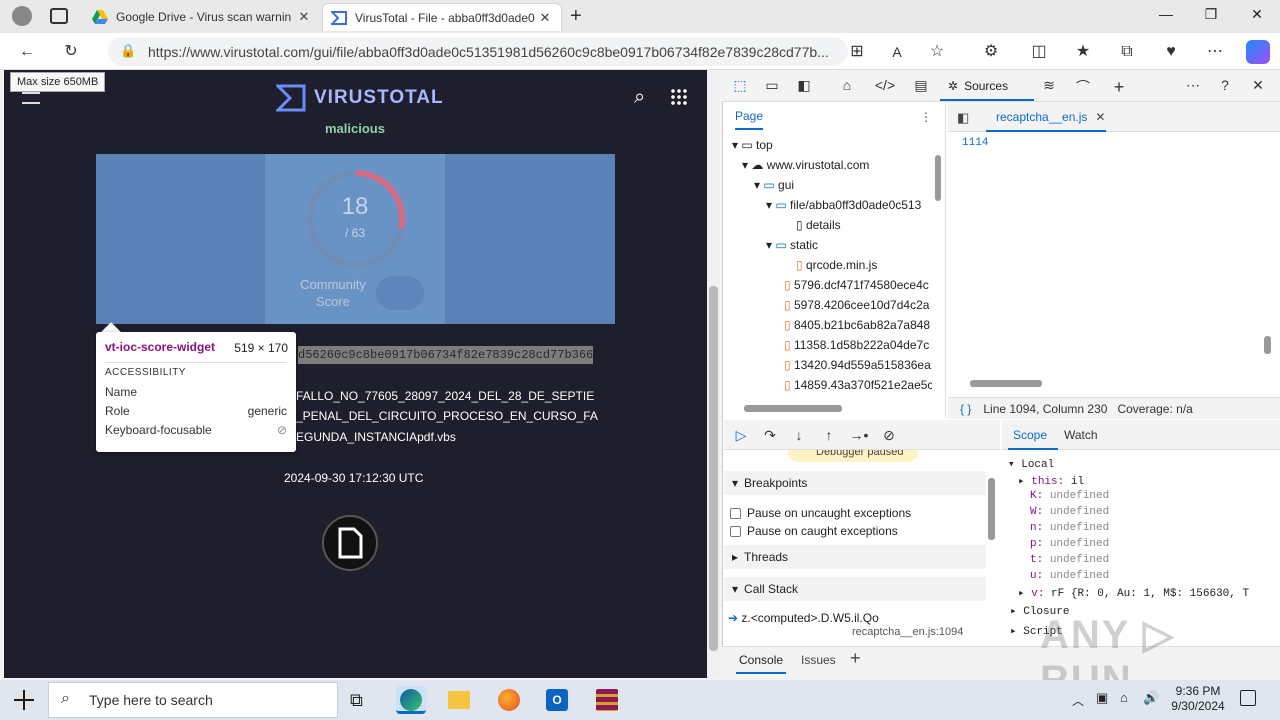 Image resolution: width=1280 pixels, height=720 pixels. Describe the element at coordinates (679, 97) in the screenshot. I see `apps-grid-icon` at that location.